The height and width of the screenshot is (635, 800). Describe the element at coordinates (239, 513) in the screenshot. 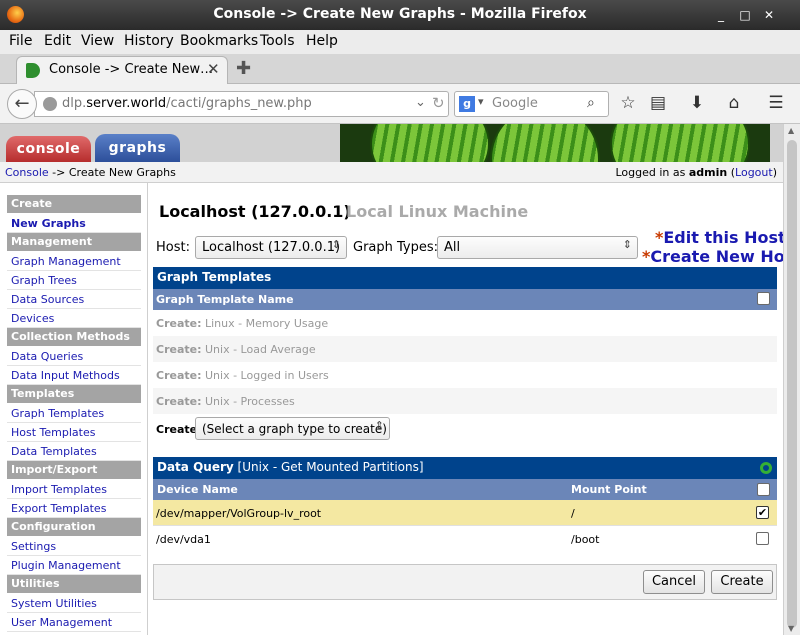

I see `device-name: /dev/mapper/VolGroup-lv_root` at that location.